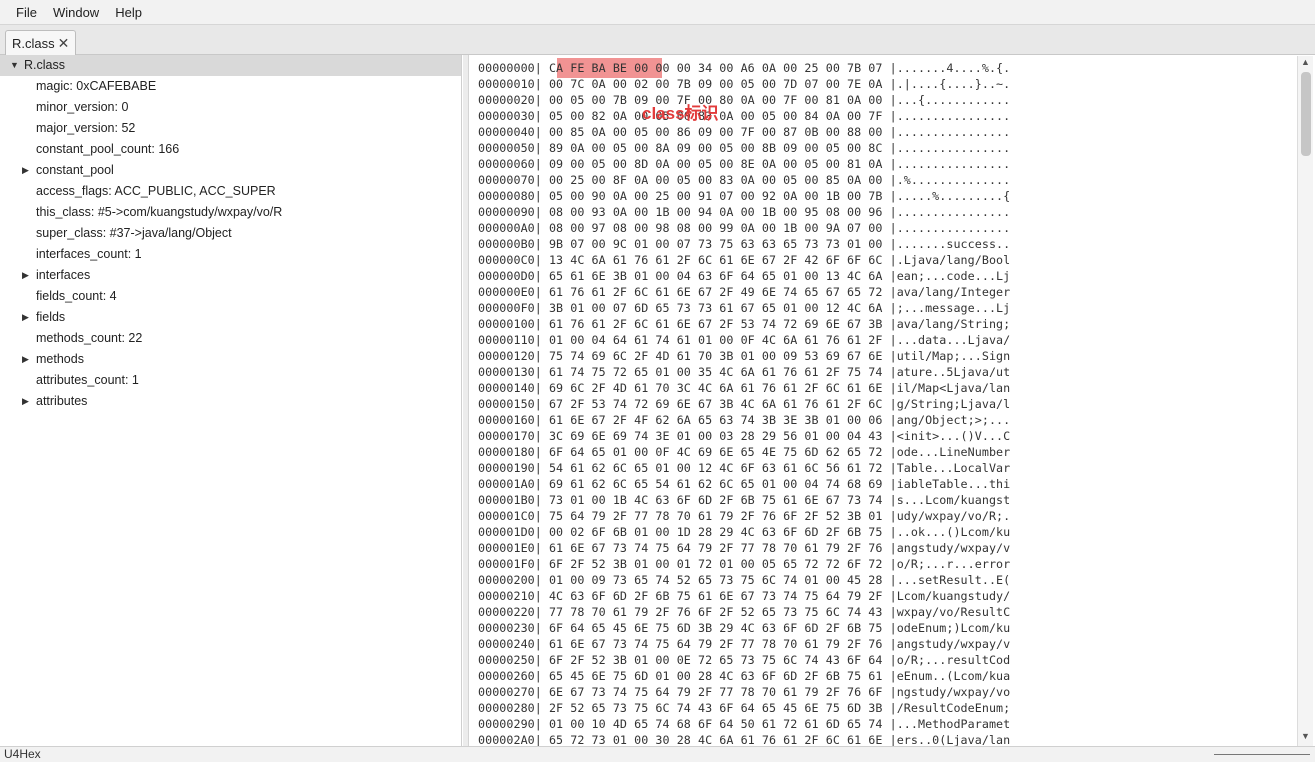 This screenshot has width=1315, height=762. I want to click on tree-root: ▼ R.class, so click(230, 65).